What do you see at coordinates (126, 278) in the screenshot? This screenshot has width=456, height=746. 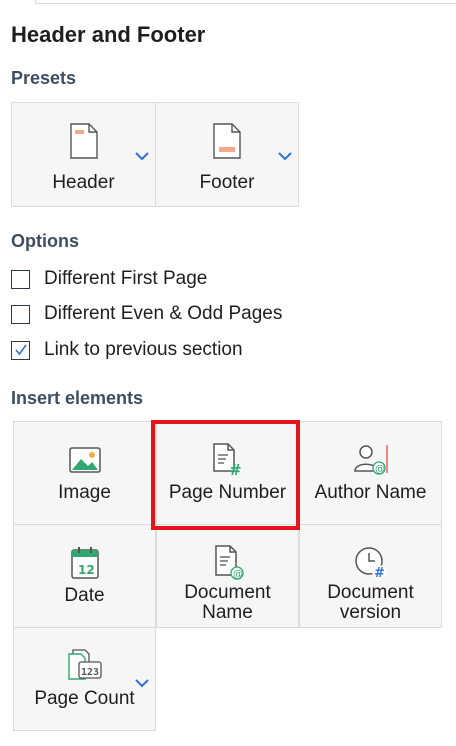 I see `option-label: Different First Page` at bounding box center [126, 278].